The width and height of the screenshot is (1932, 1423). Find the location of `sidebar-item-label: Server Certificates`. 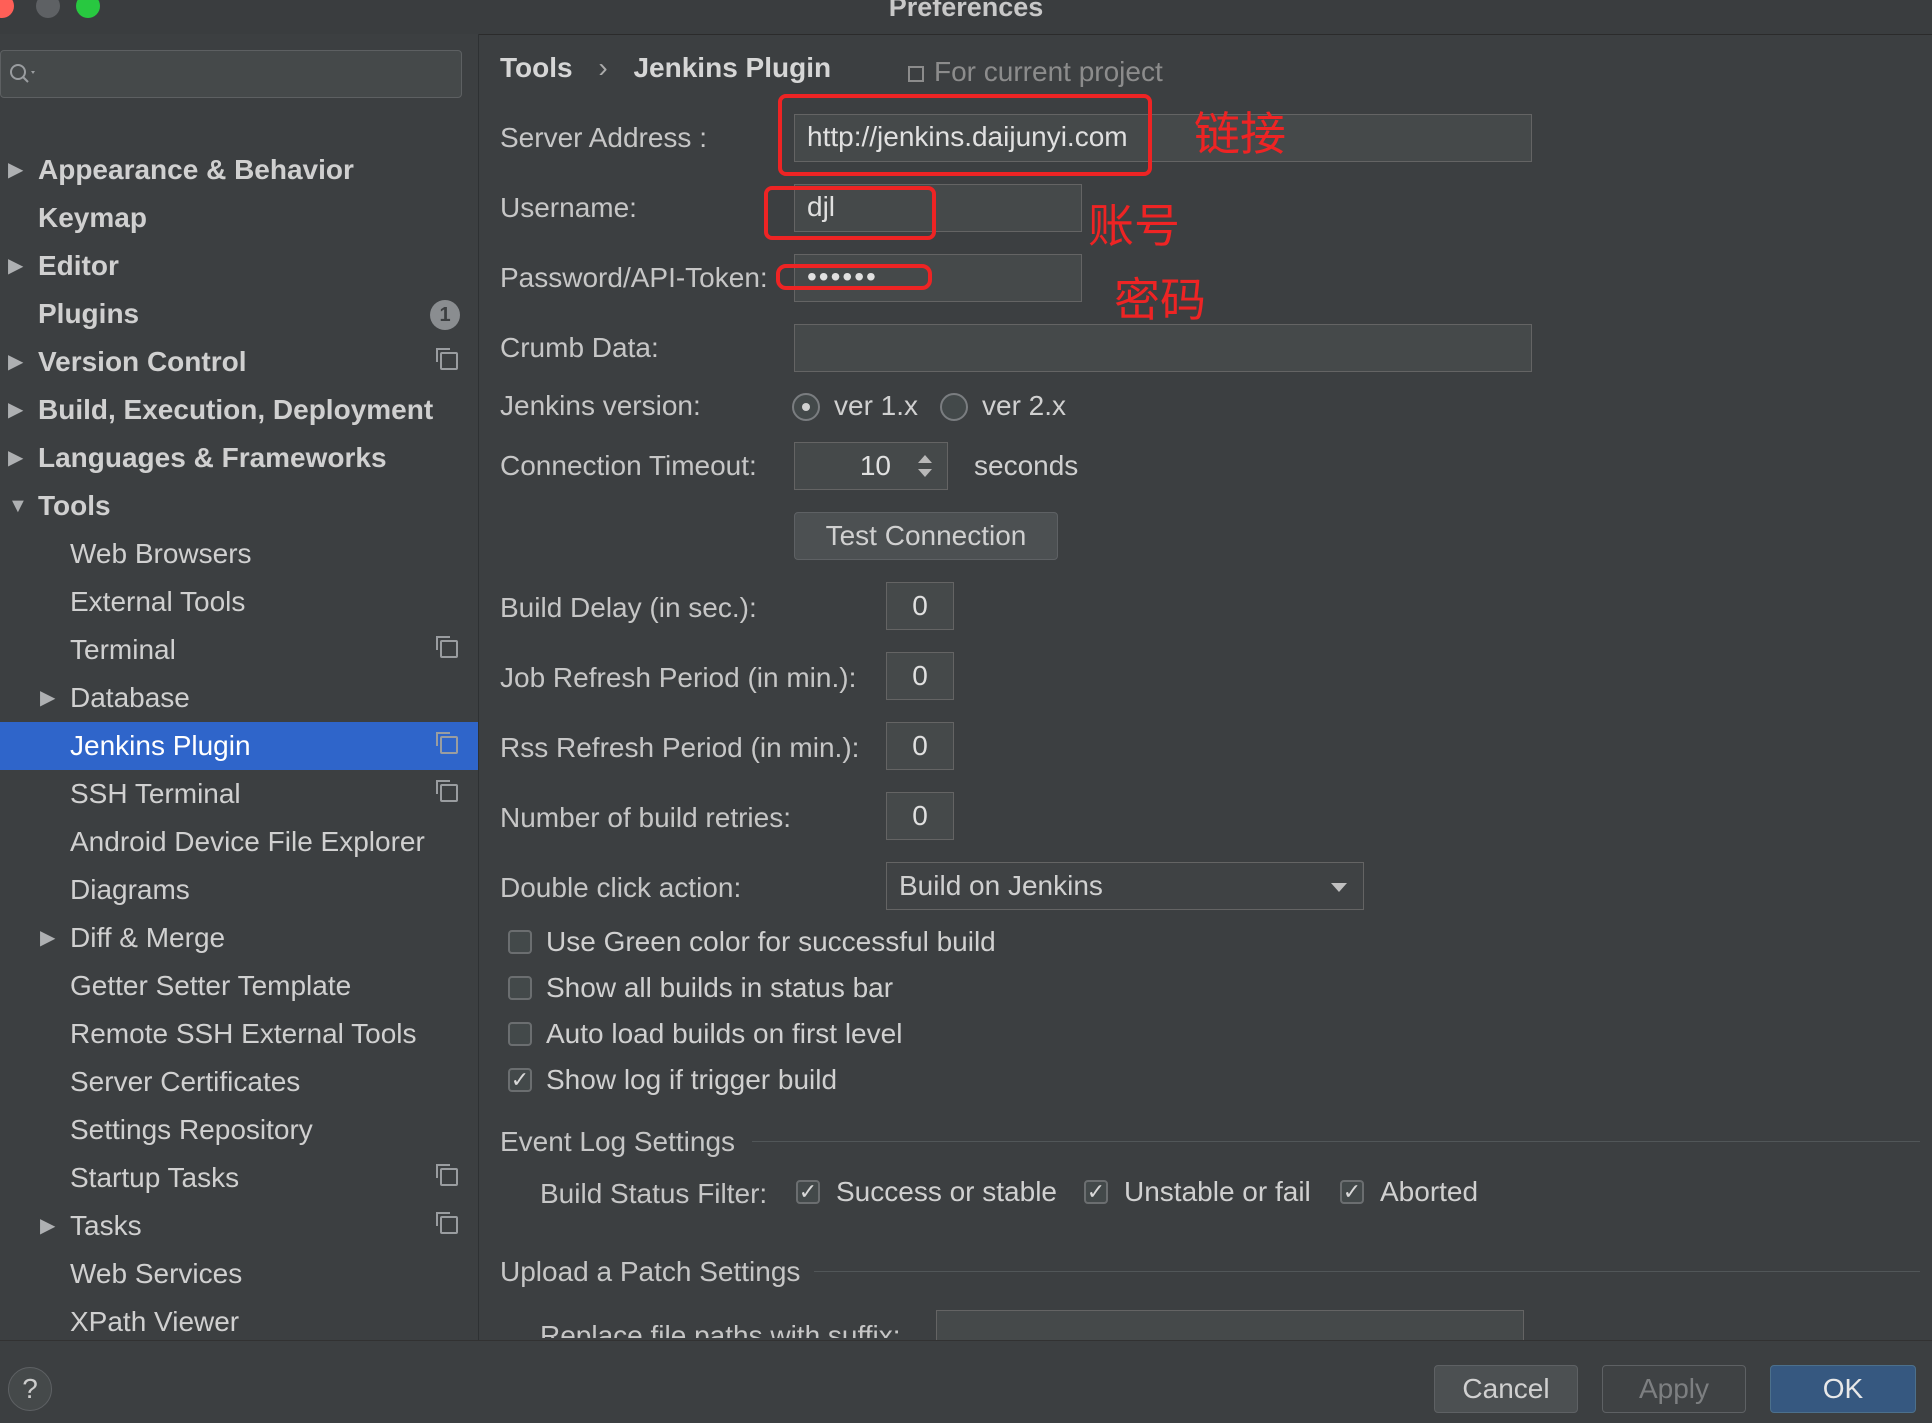

sidebar-item-label: Server Certificates is located at coordinates (185, 1081).